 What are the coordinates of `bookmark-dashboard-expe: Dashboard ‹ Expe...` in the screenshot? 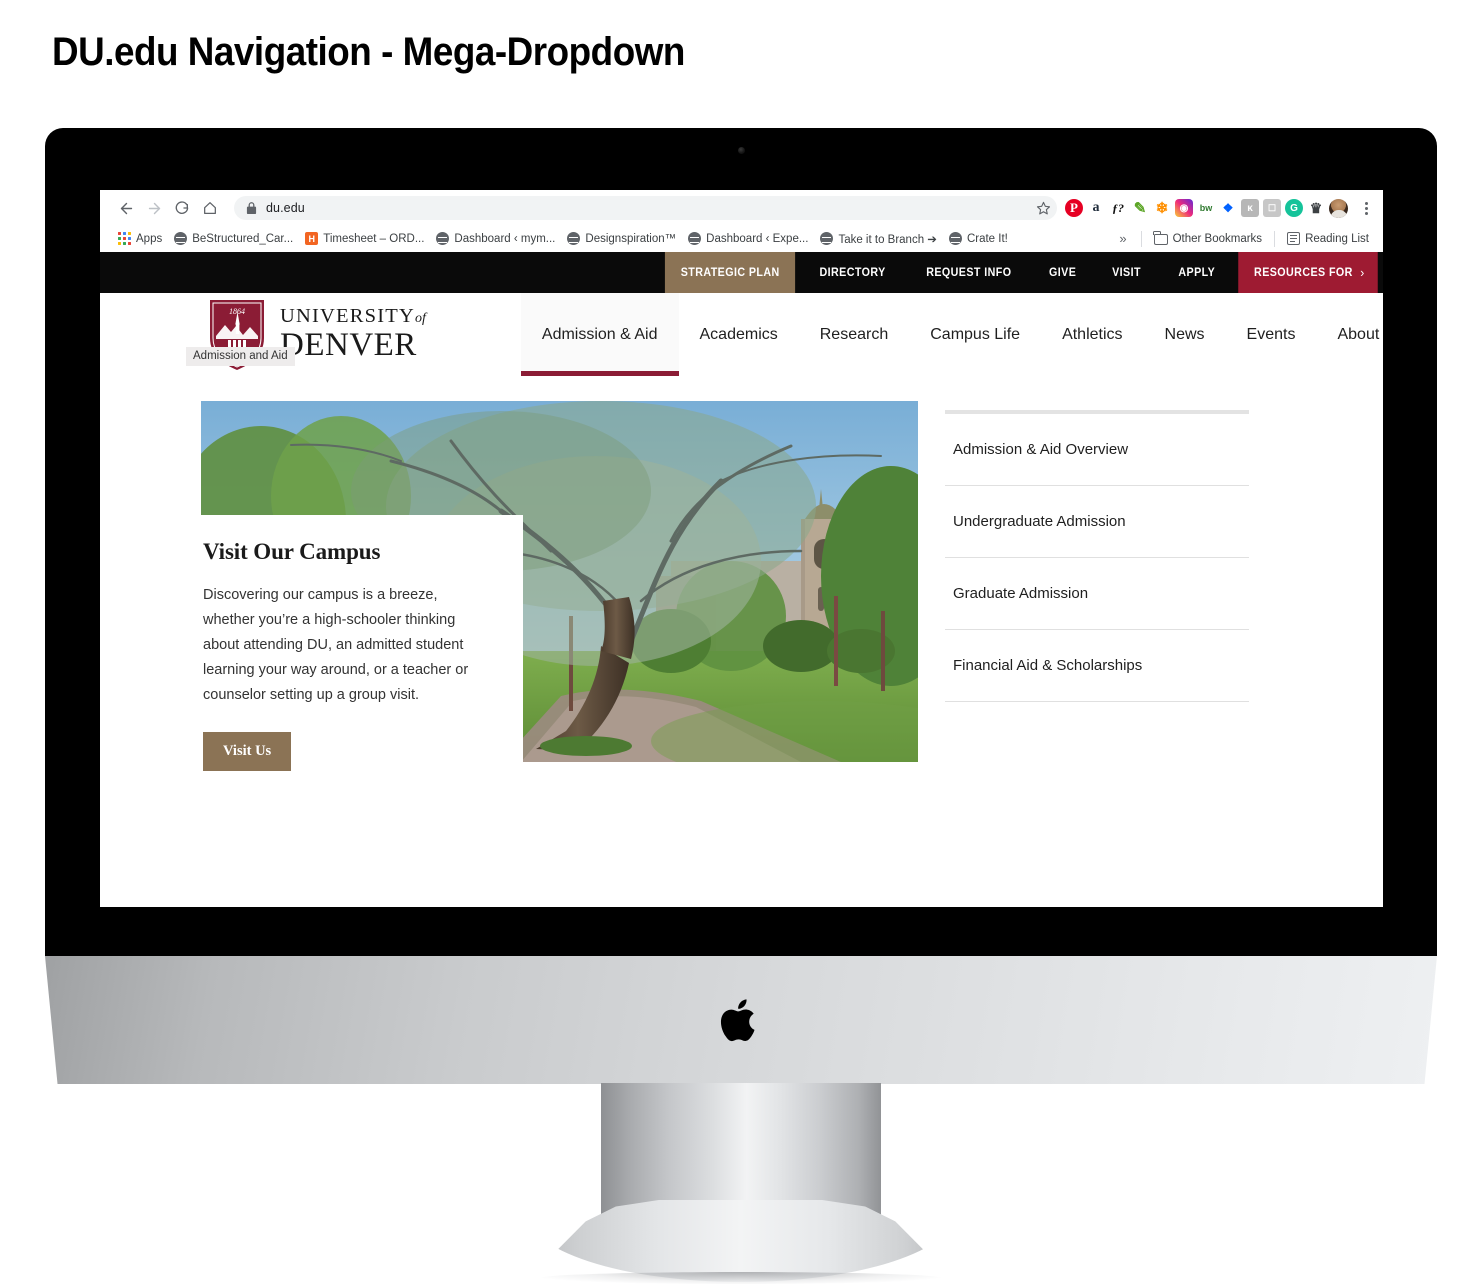 It's located at (748, 238).